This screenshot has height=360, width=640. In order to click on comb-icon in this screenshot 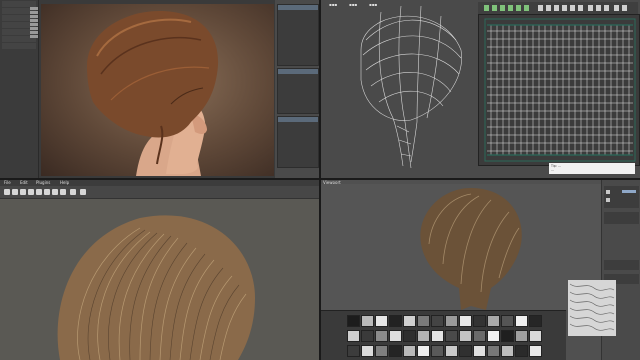, I will do `click(47, 192)`.